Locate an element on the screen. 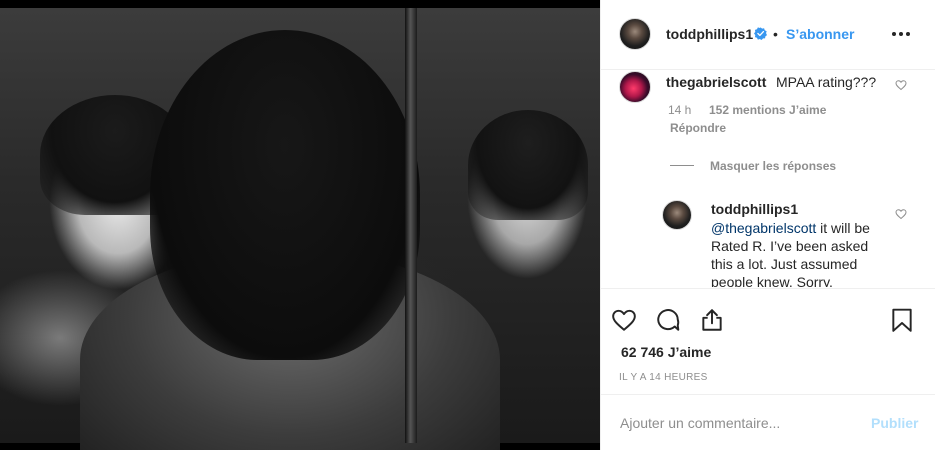  author-username: toddphillips1 is located at coordinates (709, 34).